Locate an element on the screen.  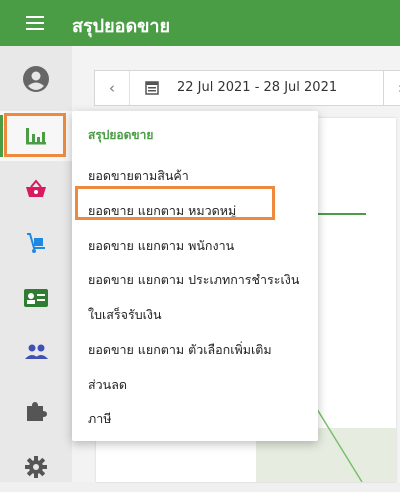
id-card-icon is located at coordinates (36, 298).